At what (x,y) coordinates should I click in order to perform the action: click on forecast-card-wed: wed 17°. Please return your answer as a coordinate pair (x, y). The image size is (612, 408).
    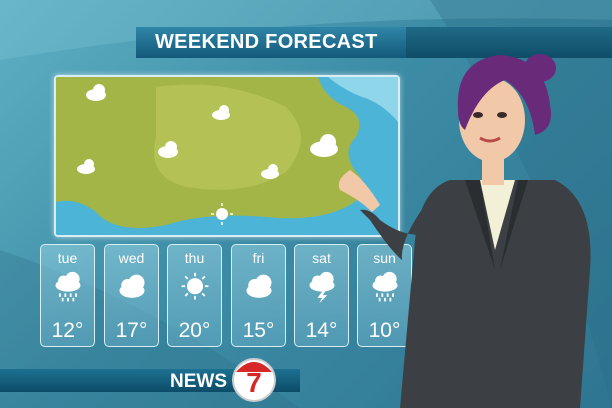
    Looking at the image, I should click on (131, 295).